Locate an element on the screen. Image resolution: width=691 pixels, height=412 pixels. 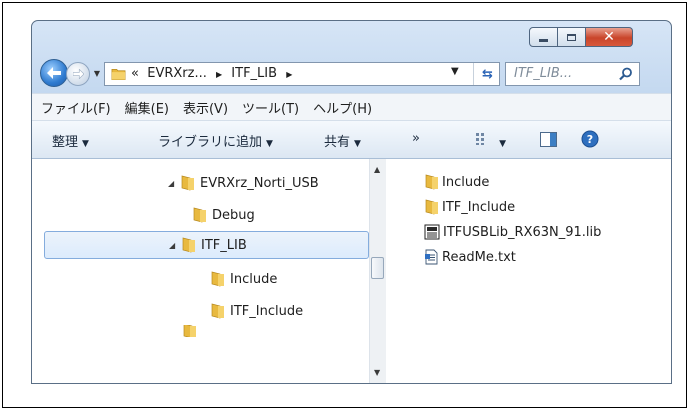
more-commands-button: » is located at coordinates (416, 138).